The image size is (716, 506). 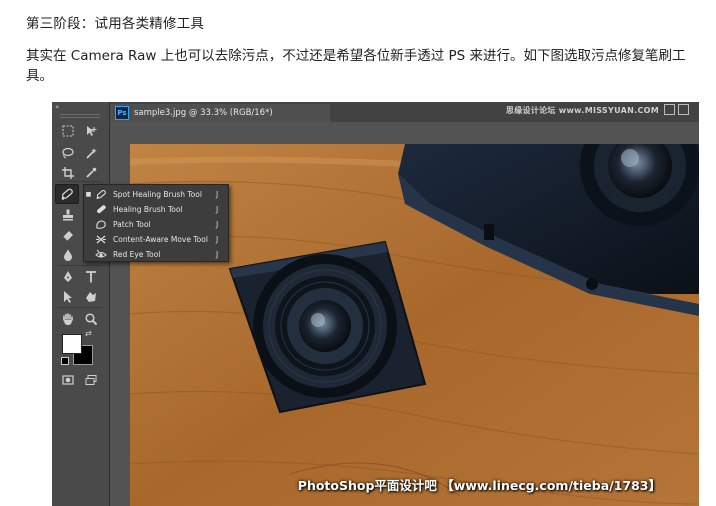 What do you see at coordinates (122, 113) in the screenshot?
I see `photoshop-file-icon: Ps` at bounding box center [122, 113].